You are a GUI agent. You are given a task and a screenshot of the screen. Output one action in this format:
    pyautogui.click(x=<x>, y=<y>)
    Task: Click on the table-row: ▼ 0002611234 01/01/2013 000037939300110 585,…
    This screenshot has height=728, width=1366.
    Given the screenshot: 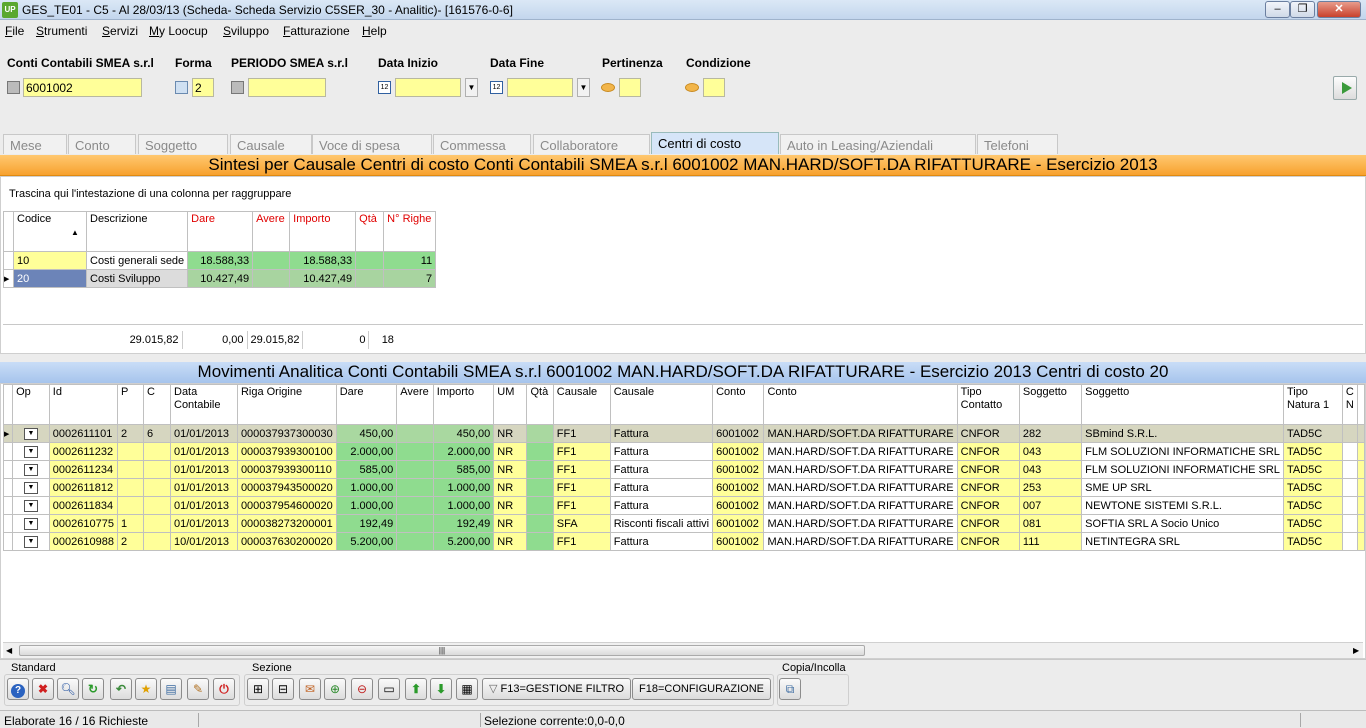 What is the action you would take?
    pyautogui.click(x=683, y=469)
    